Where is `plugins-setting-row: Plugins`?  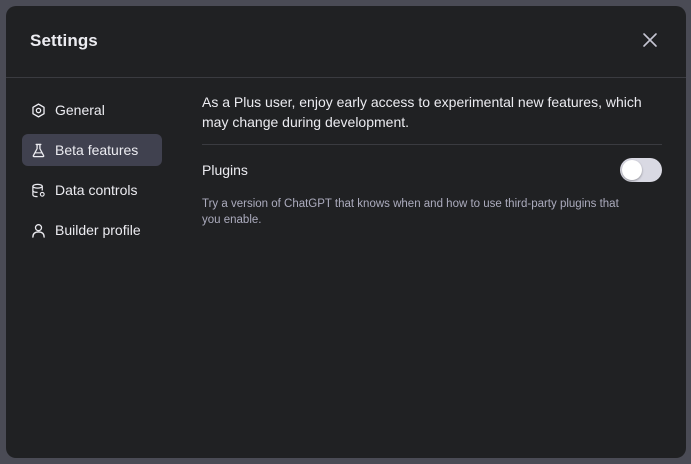
plugins-setting-row: Plugins is located at coordinates (432, 166).